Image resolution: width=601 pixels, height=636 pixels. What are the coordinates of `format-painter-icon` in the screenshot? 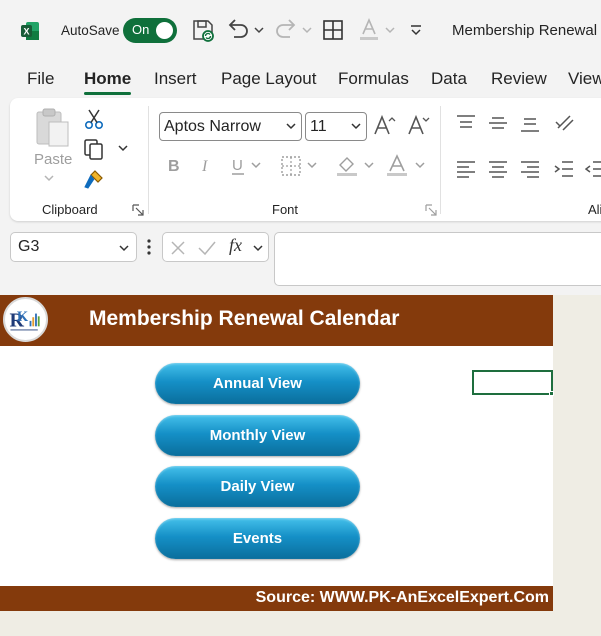 It's located at (94, 179).